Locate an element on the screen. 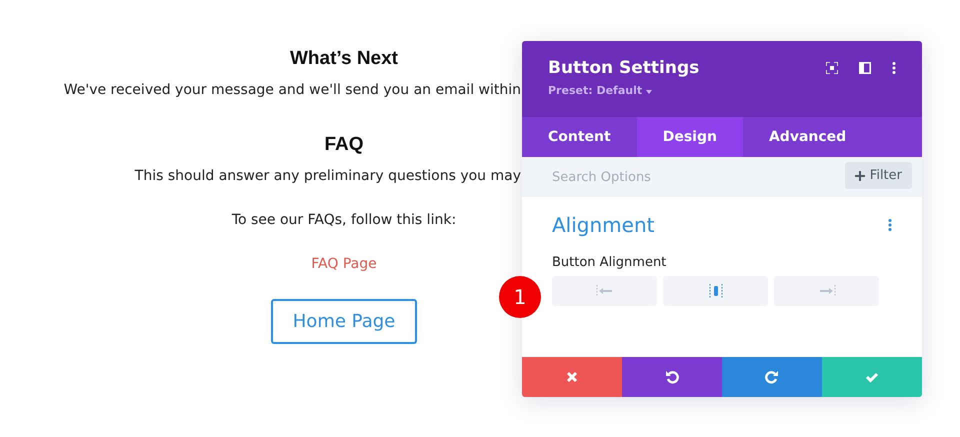  sidebar-layout-icon is located at coordinates (865, 68).